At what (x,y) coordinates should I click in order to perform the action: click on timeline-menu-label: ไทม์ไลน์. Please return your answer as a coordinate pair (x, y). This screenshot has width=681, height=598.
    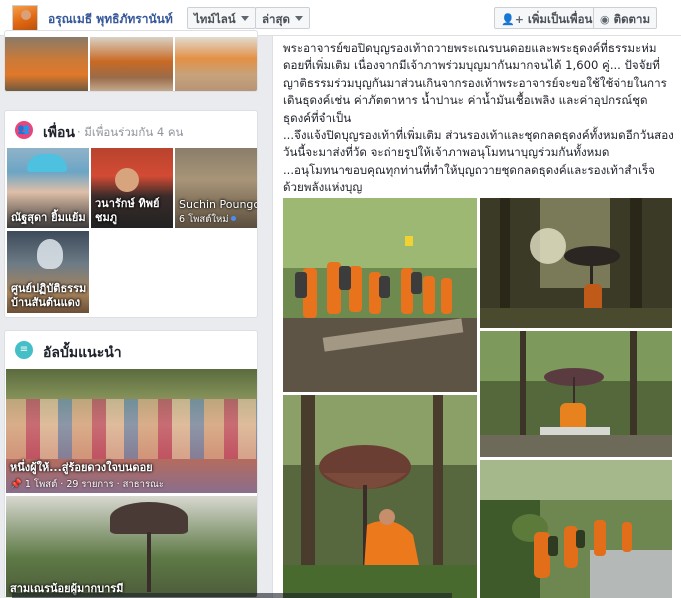
    Looking at the image, I should click on (215, 19).